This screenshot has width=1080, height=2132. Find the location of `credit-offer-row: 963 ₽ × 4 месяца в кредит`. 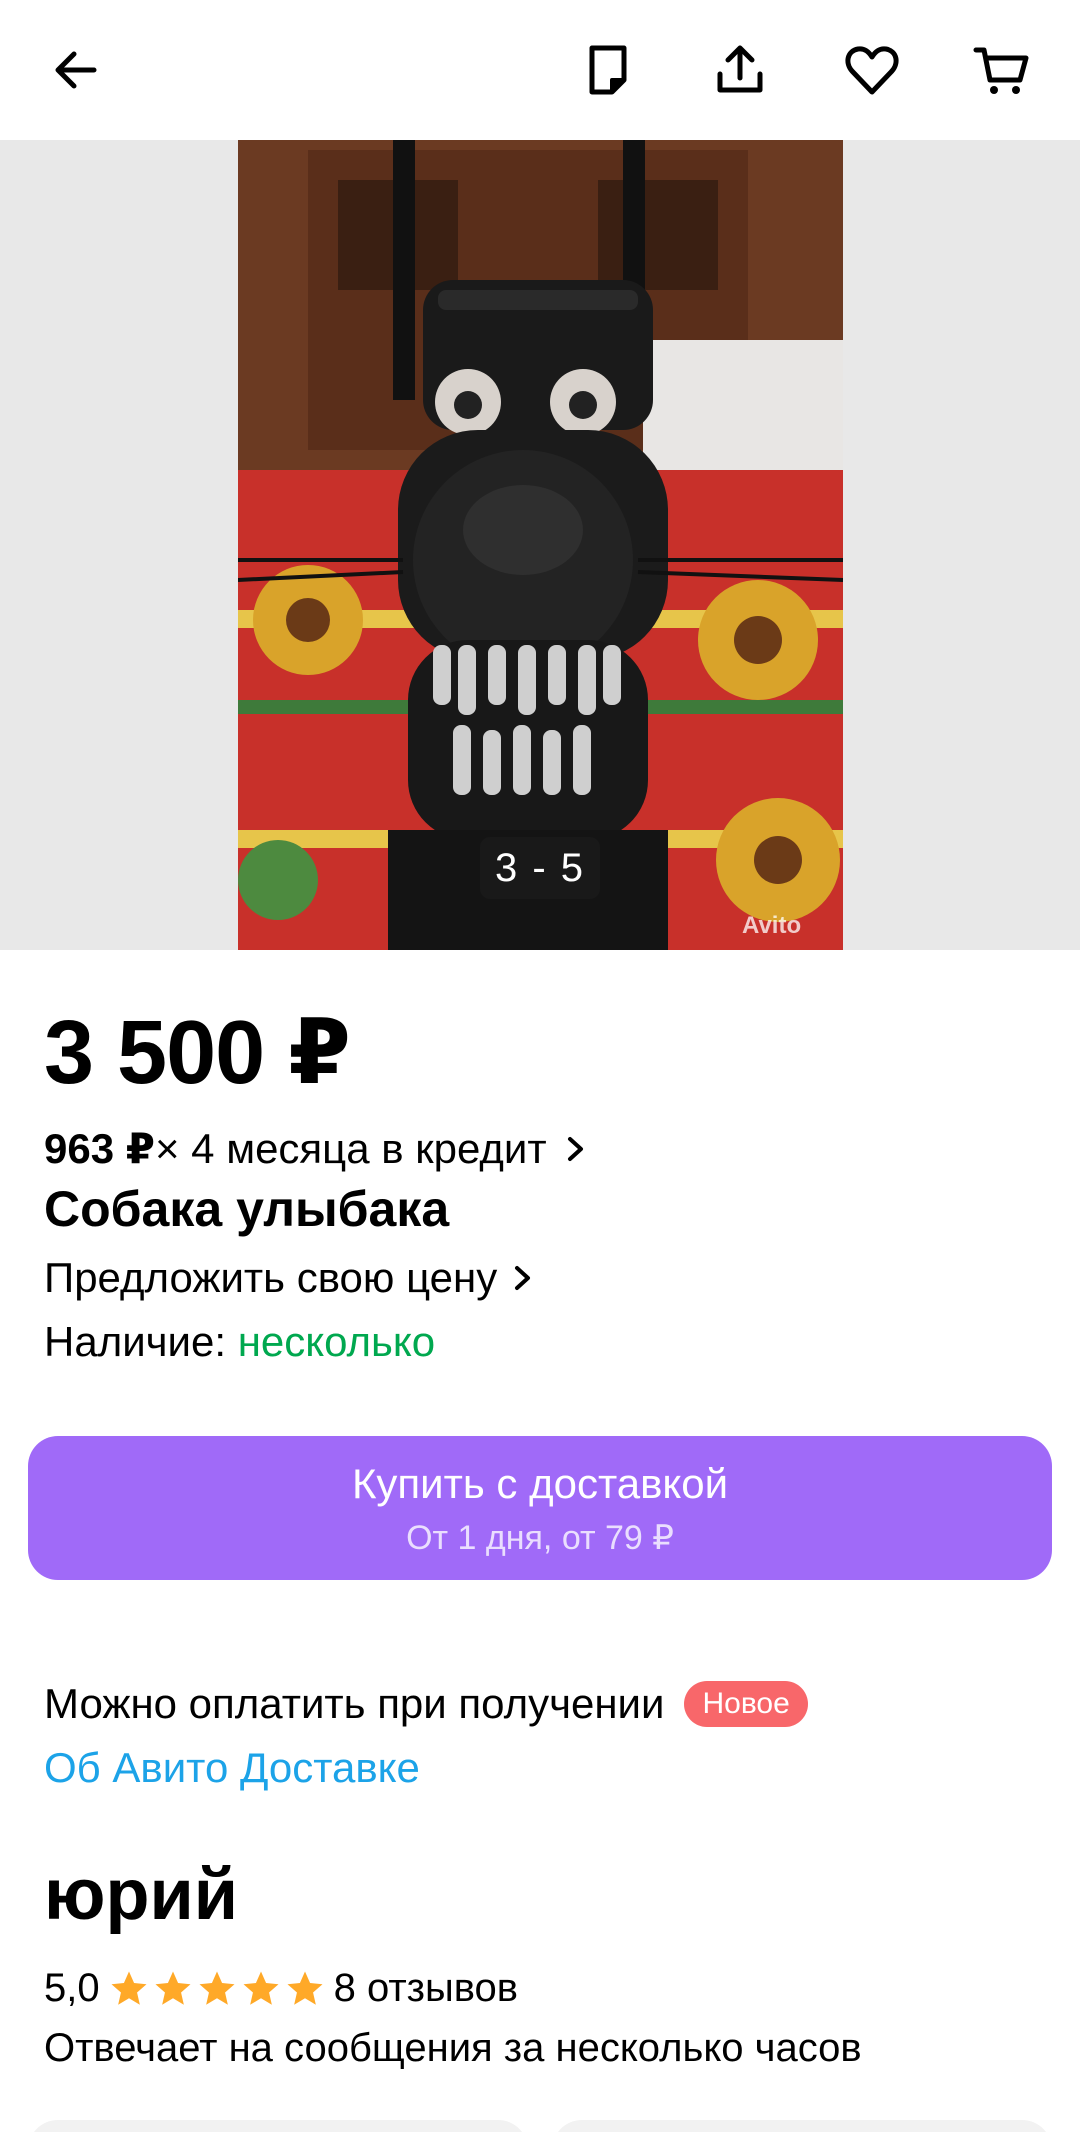

credit-offer-row: 963 ₽ × 4 месяца в кредит is located at coordinates (317, 1148).